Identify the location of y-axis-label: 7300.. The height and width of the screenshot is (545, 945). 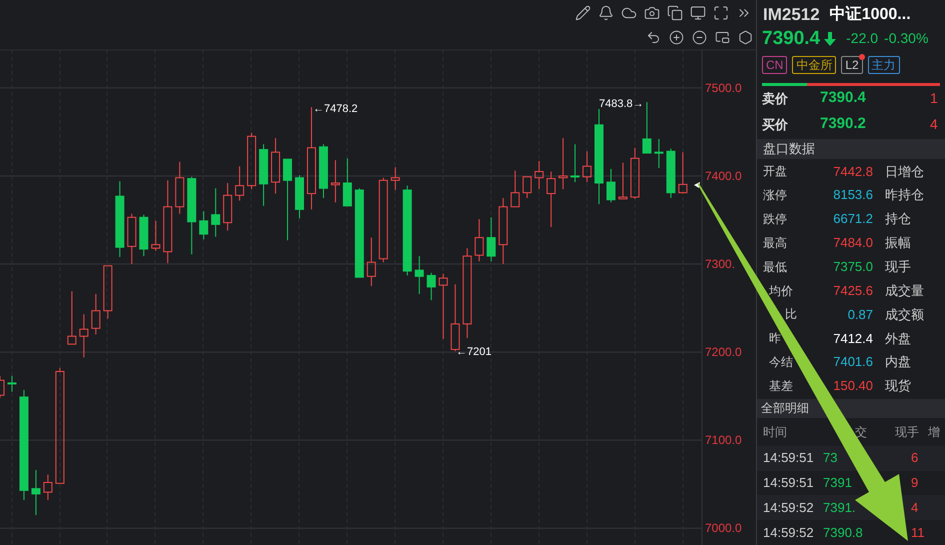
(720, 264).